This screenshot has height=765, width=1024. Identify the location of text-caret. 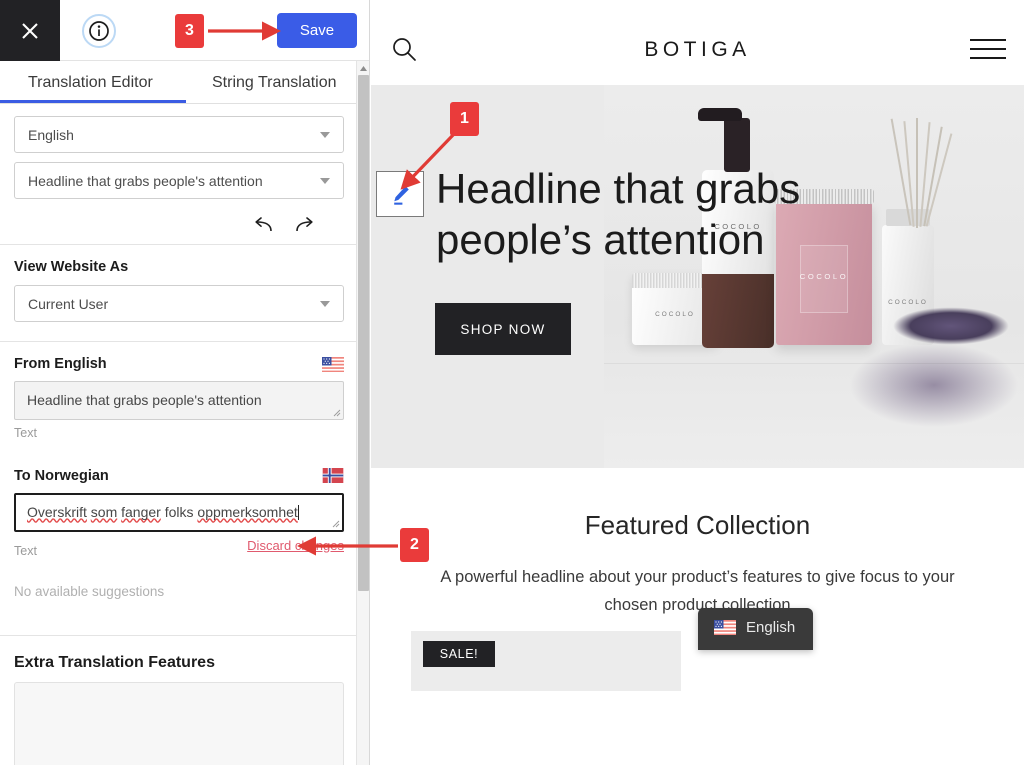
(298, 512).